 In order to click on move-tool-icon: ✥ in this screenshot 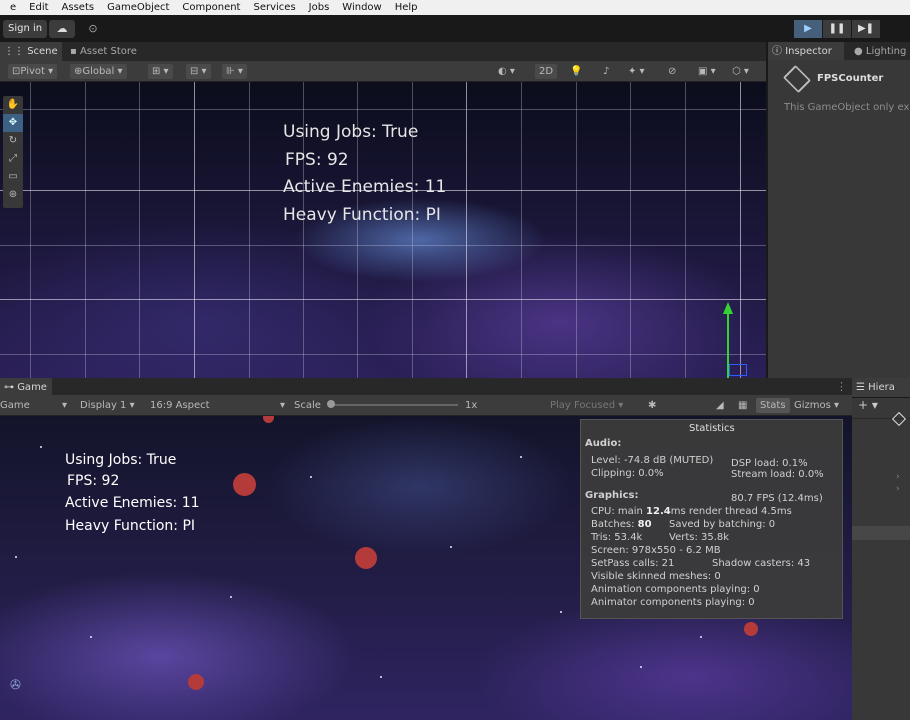, I will do `click(13, 123)`.